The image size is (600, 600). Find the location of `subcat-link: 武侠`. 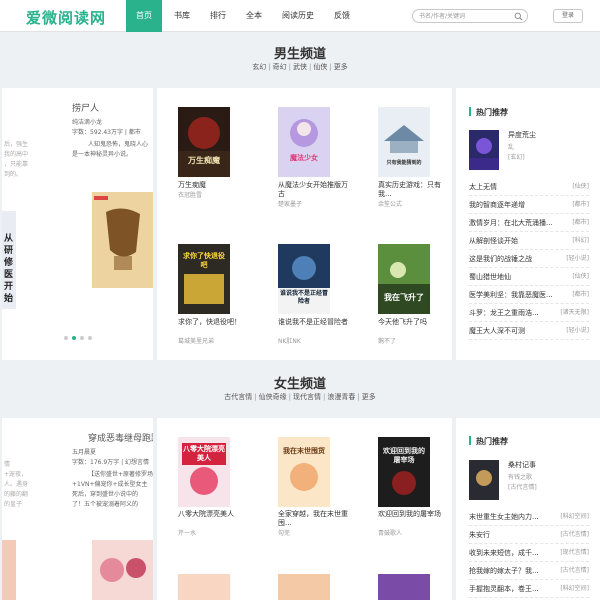

subcat-link: 武侠 is located at coordinates (300, 67).